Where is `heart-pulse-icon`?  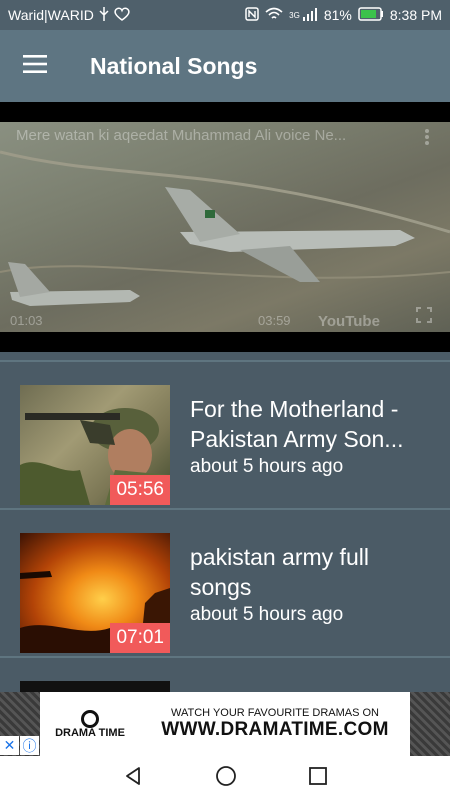 heart-pulse-icon is located at coordinates (122, 15).